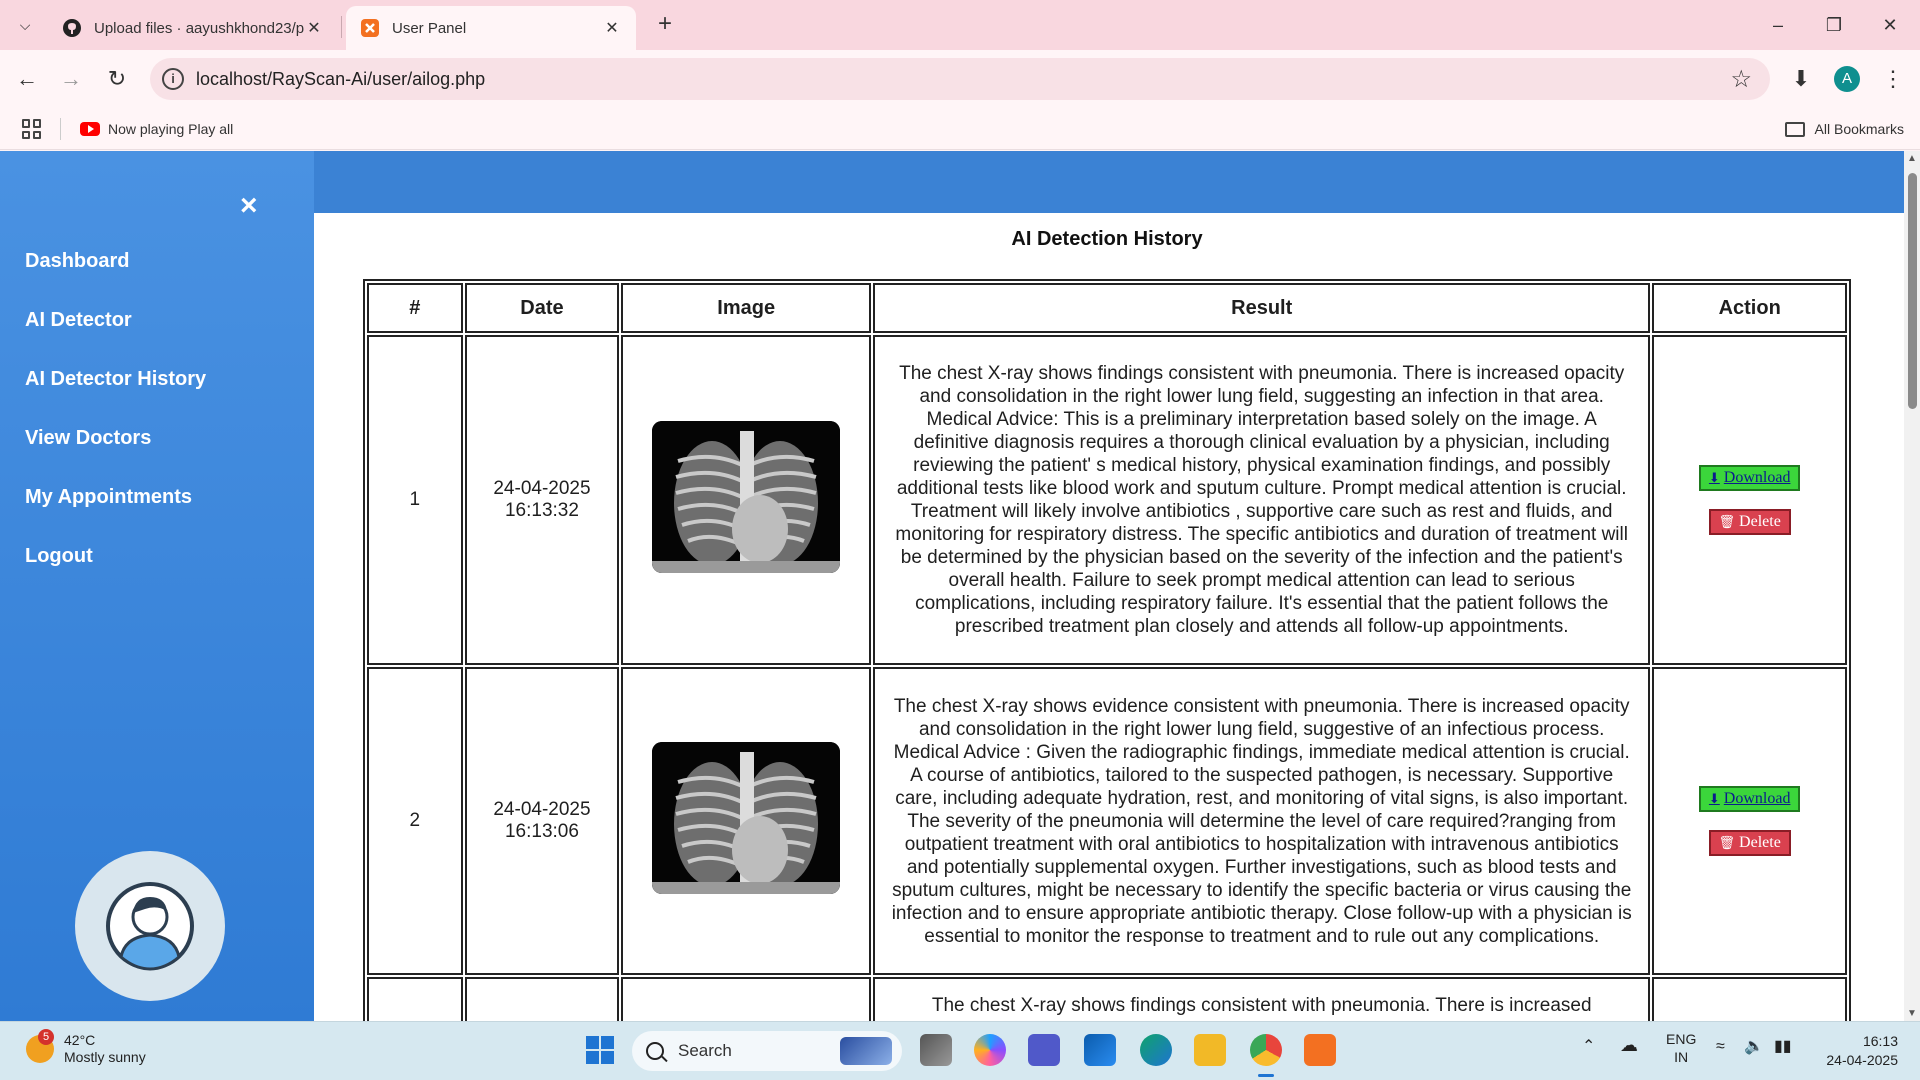 The image size is (1920, 1080). What do you see at coordinates (1727, 842) in the screenshot?
I see `trash-icon: 🗑` at bounding box center [1727, 842].